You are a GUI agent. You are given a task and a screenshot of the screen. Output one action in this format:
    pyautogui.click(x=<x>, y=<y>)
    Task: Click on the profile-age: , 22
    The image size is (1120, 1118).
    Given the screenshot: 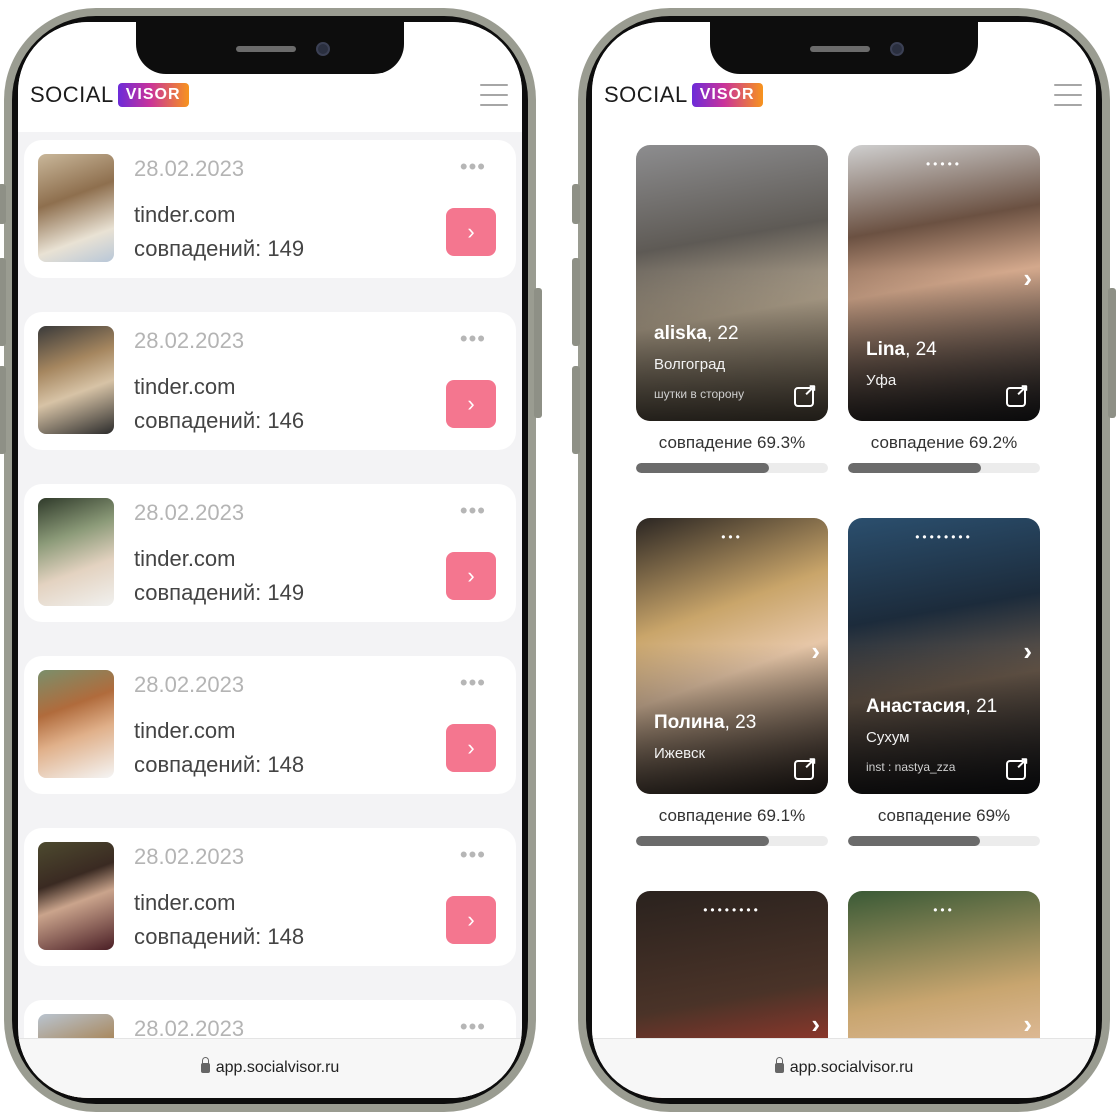 What is the action you would take?
    pyautogui.click(x=722, y=333)
    